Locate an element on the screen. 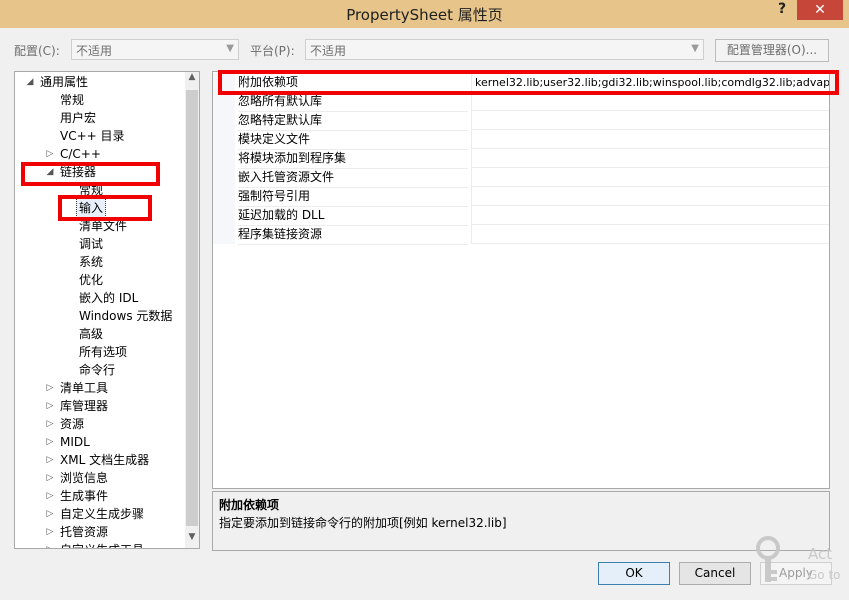 The width and height of the screenshot is (849, 600). tree-item-label: 用户宏 is located at coordinates (78, 118).